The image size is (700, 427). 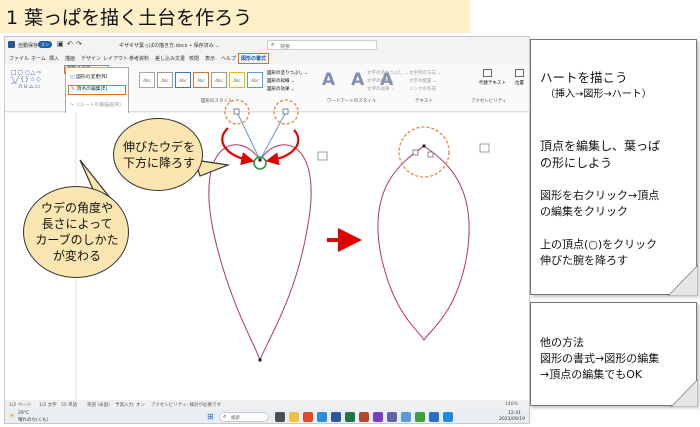 I want to click on page-curl-icon, so click(x=683, y=280).